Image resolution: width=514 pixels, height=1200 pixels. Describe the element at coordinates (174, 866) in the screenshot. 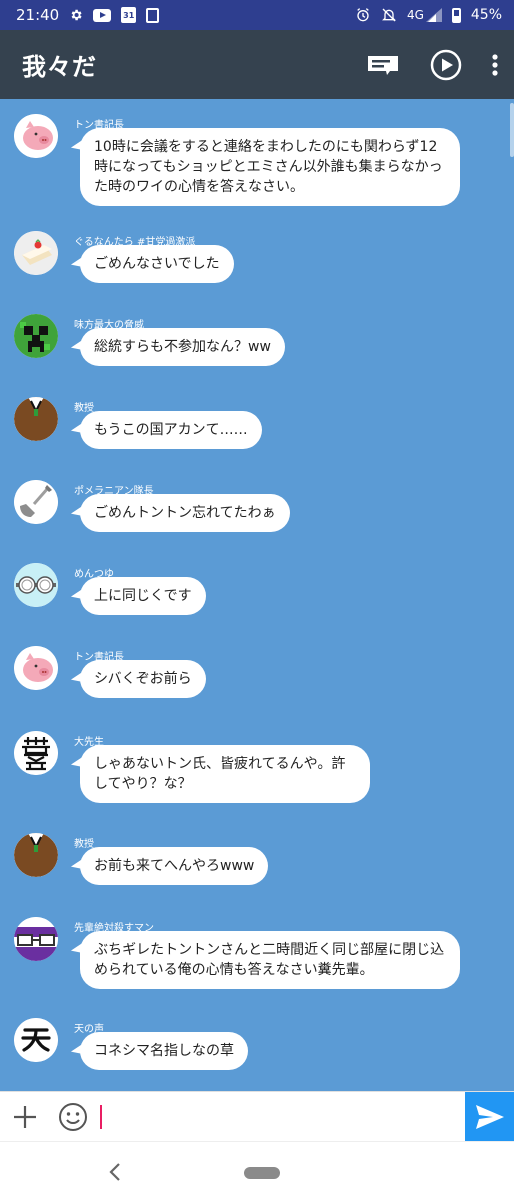

I see `message-bubble: お前も来てへんやろwww` at that location.